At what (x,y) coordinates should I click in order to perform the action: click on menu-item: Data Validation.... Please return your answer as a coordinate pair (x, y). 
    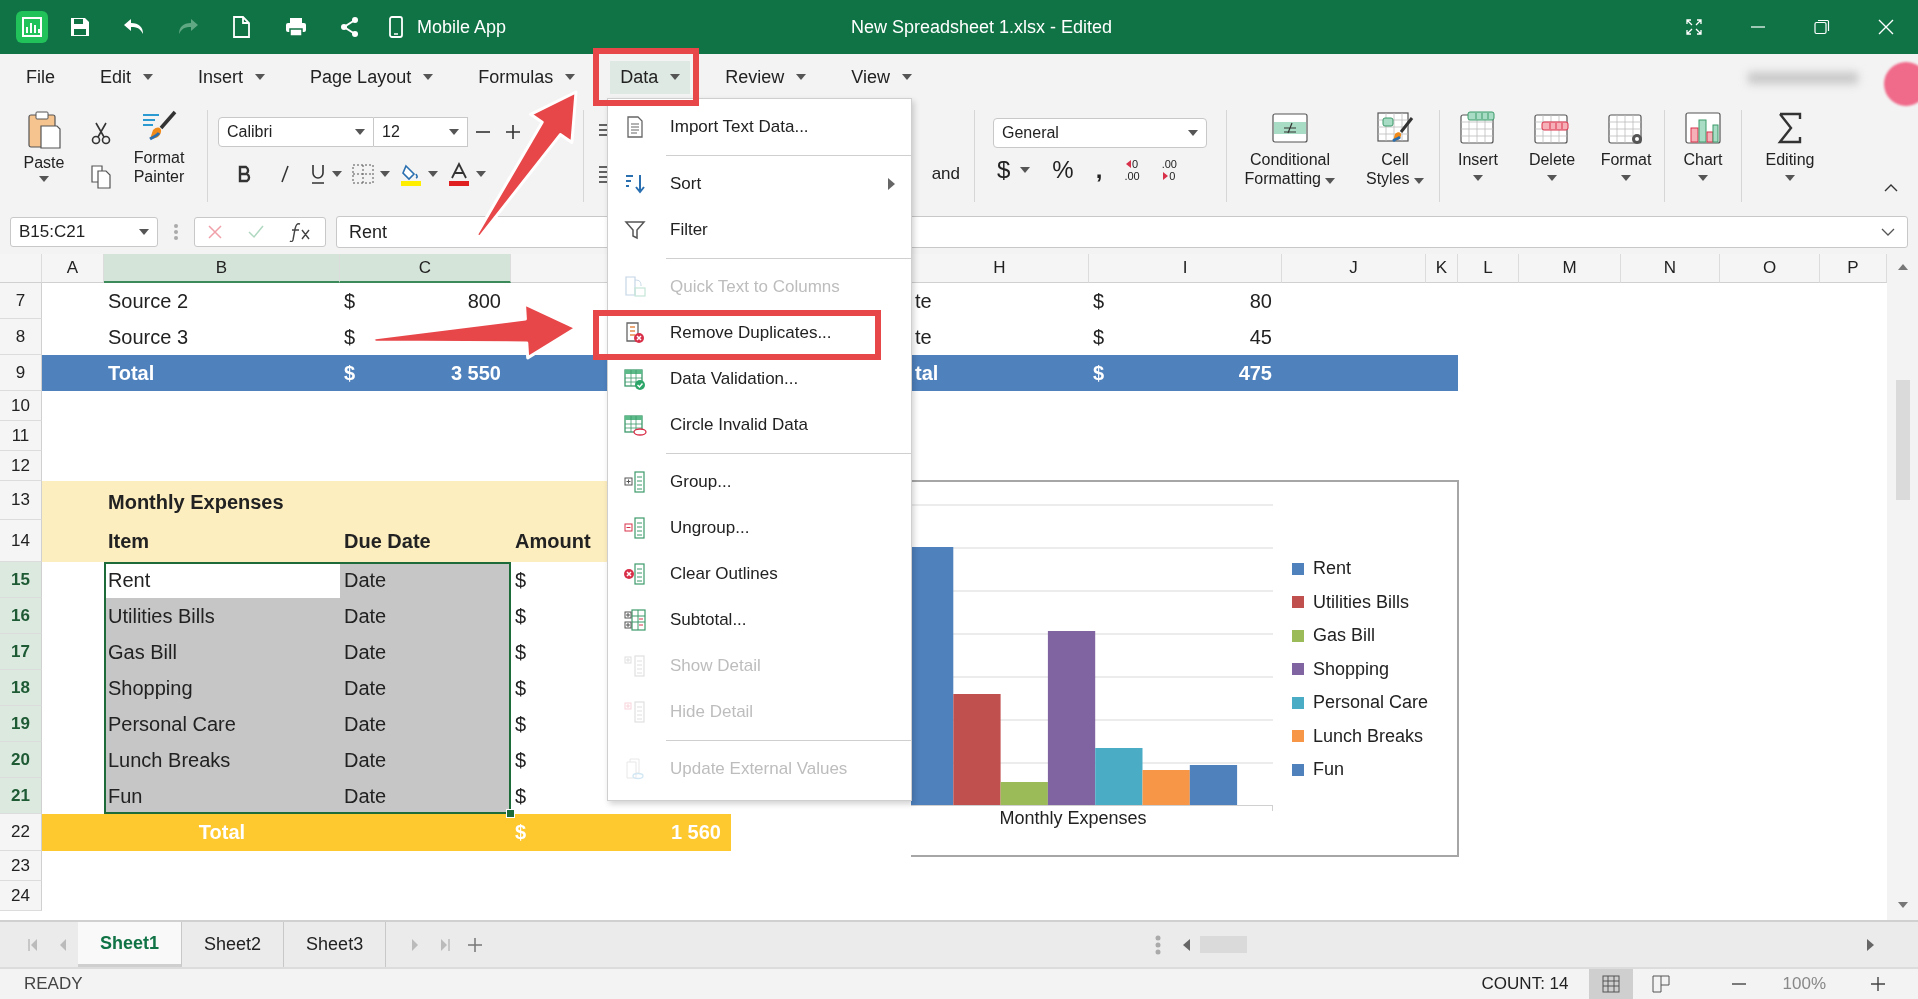
    Looking at the image, I should click on (734, 379).